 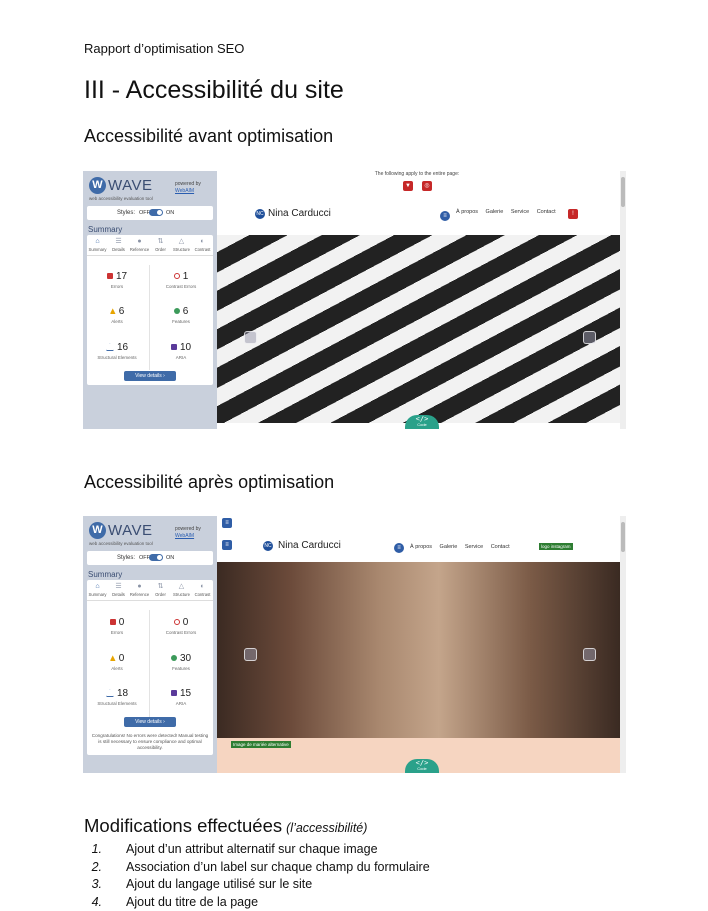 What do you see at coordinates (170, 213) in the screenshot?
I see `styles-on: ON` at bounding box center [170, 213].